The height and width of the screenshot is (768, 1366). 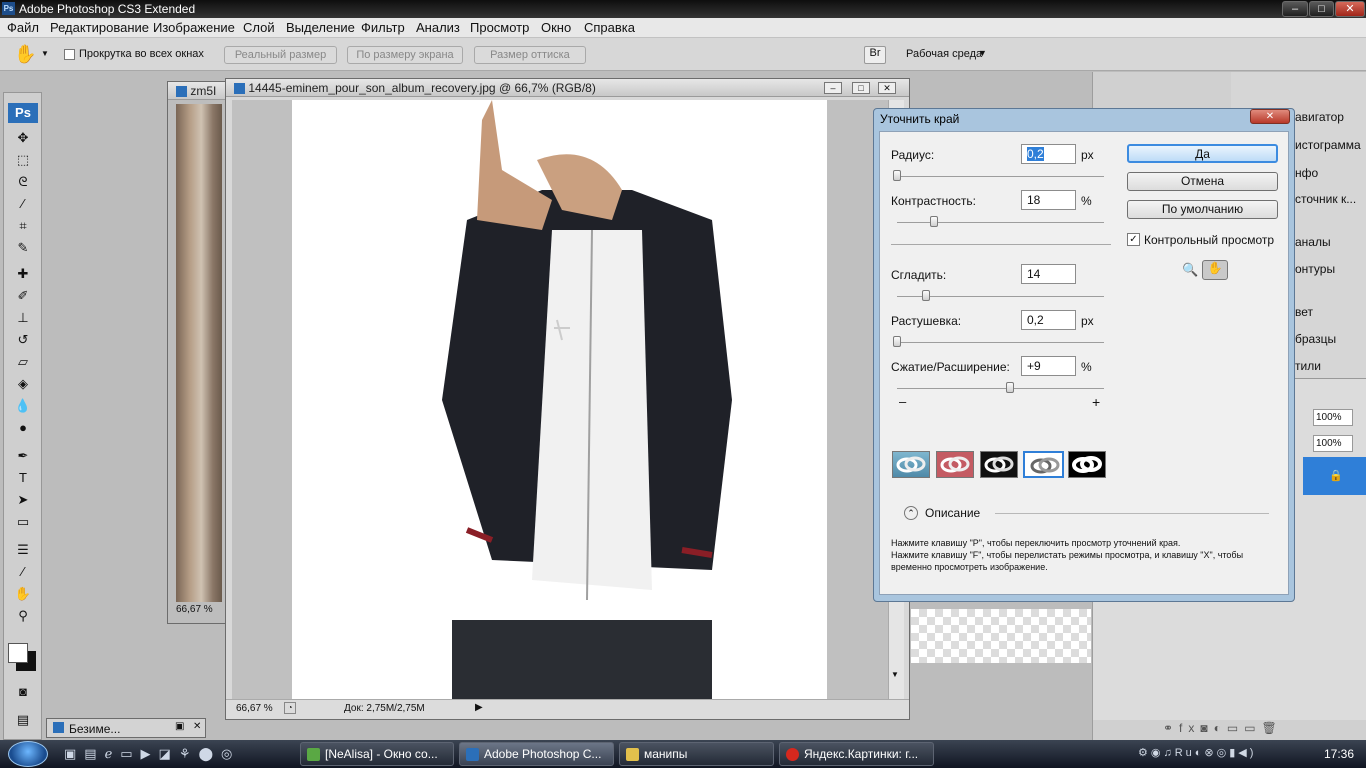 I want to click on marquee-tool-icon: ⬚, so click(x=23, y=160).